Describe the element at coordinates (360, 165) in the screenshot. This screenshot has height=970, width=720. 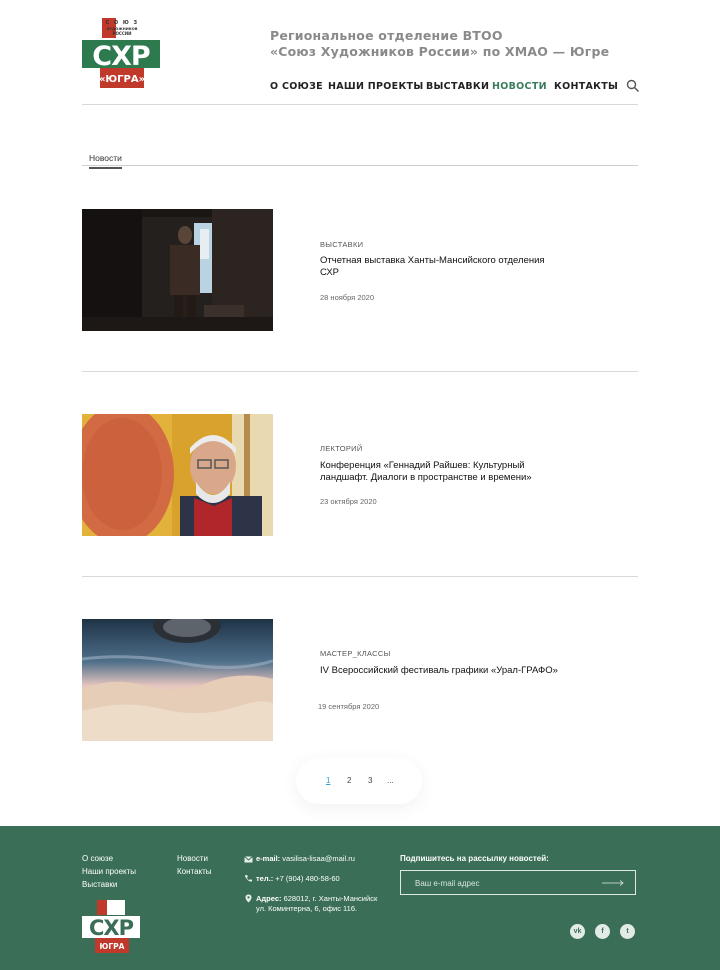
I see `breadcrumb-divider` at that location.